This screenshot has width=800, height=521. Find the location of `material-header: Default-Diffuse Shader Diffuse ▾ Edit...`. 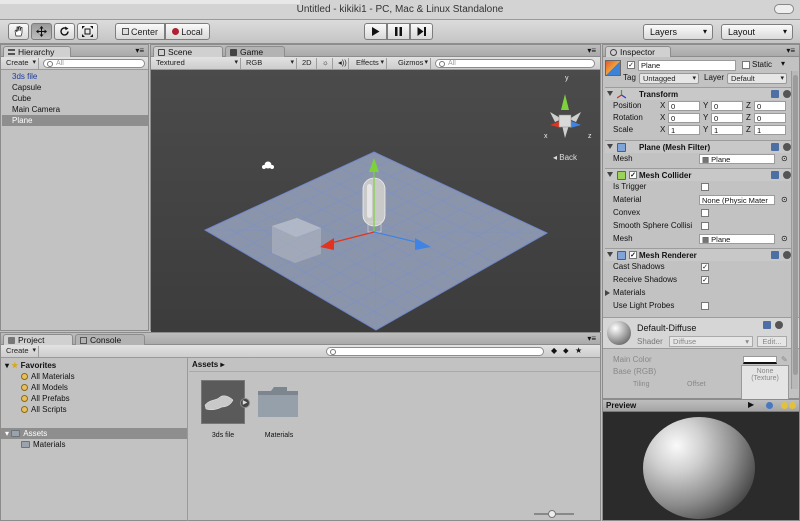

material-header: Default-Diffuse Shader Diffuse ▾ Edit... is located at coordinates (701, 333).